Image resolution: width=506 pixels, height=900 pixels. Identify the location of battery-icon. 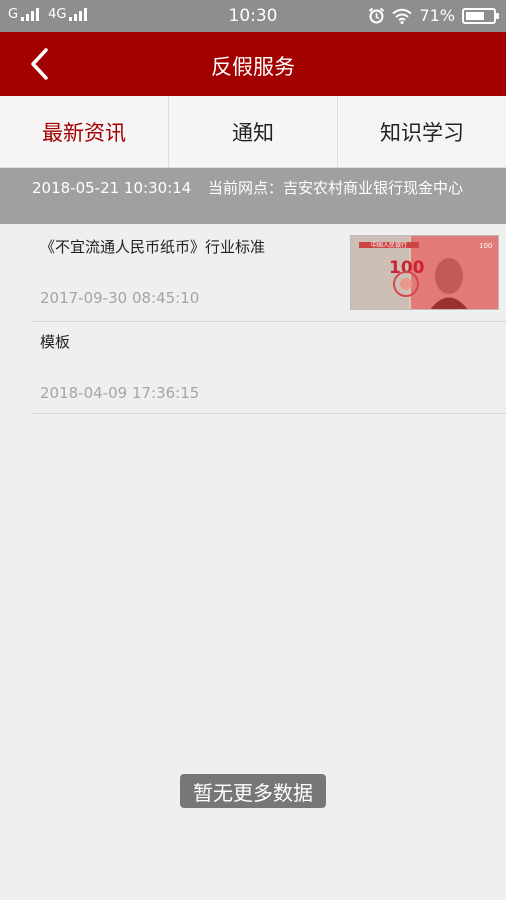
(480, 15).